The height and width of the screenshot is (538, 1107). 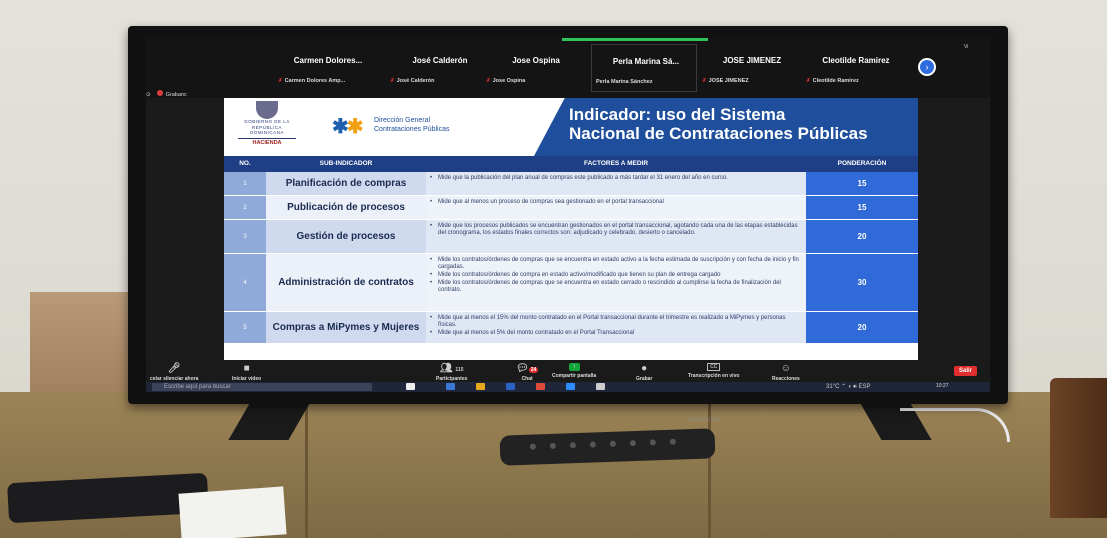 What do you see at coordinates (450, 386) in the screenshot?
I see `edge-browser-icon` at bounding box center [450, 386].